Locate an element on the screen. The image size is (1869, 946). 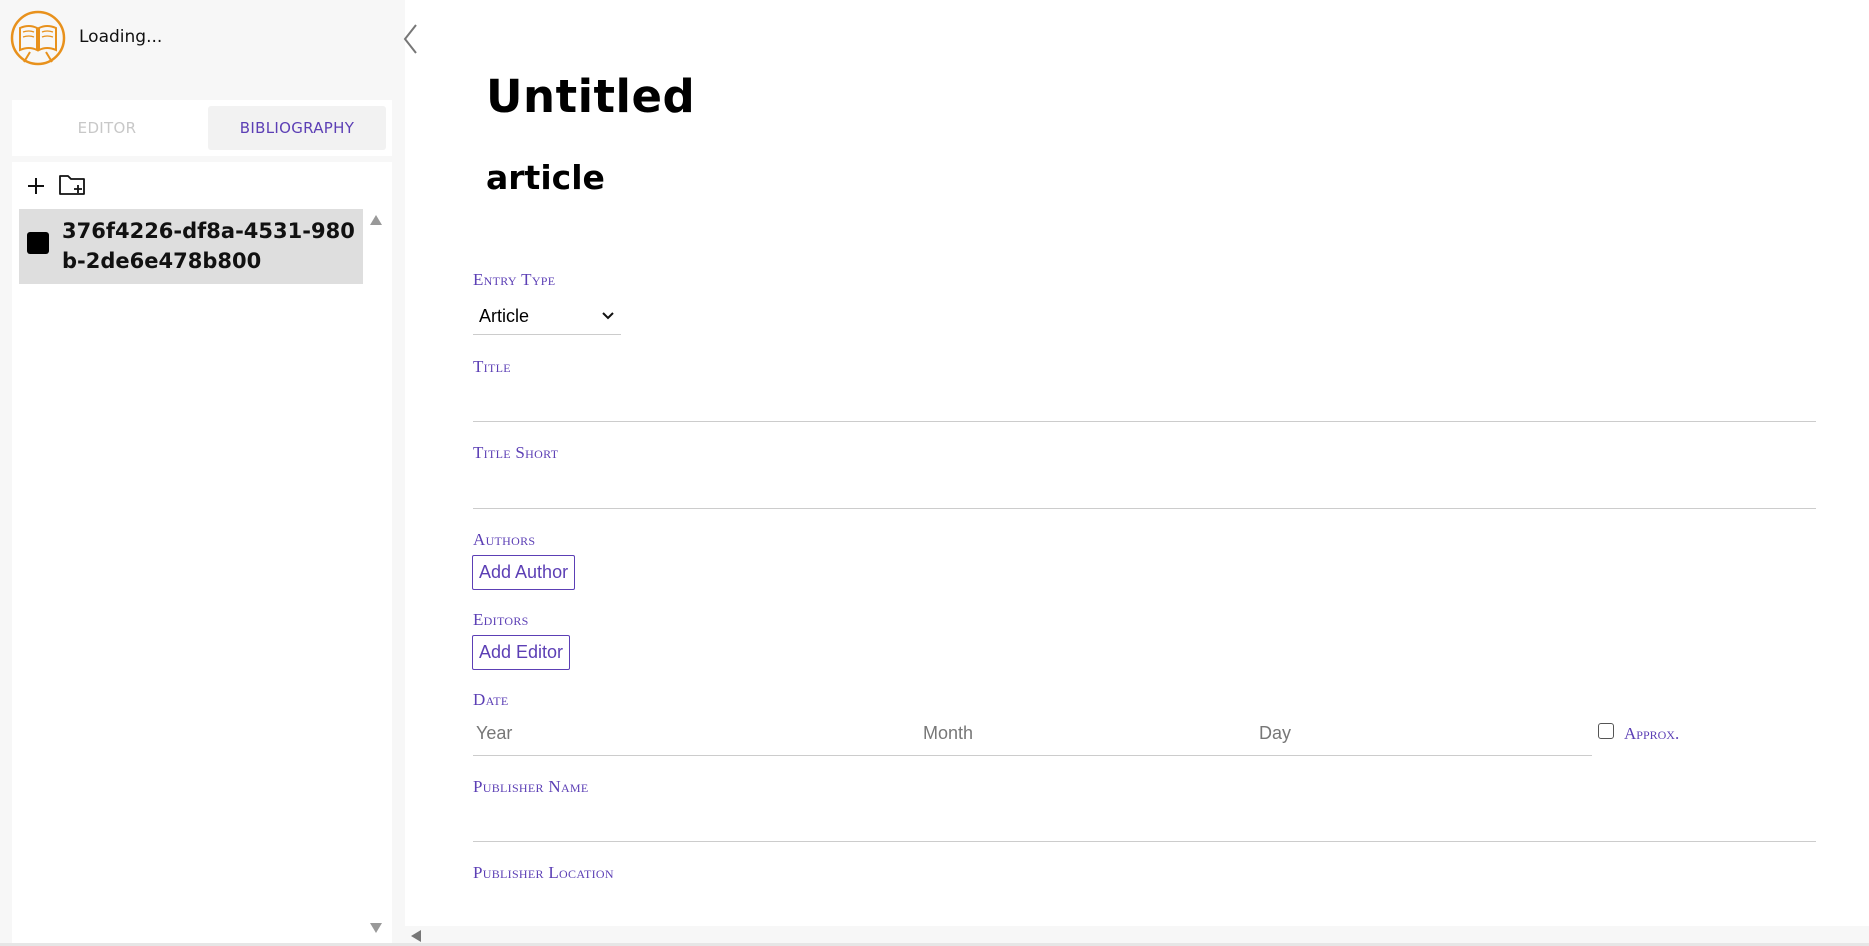
tab-editor: EDITOR is located at coordinates (107, 128).